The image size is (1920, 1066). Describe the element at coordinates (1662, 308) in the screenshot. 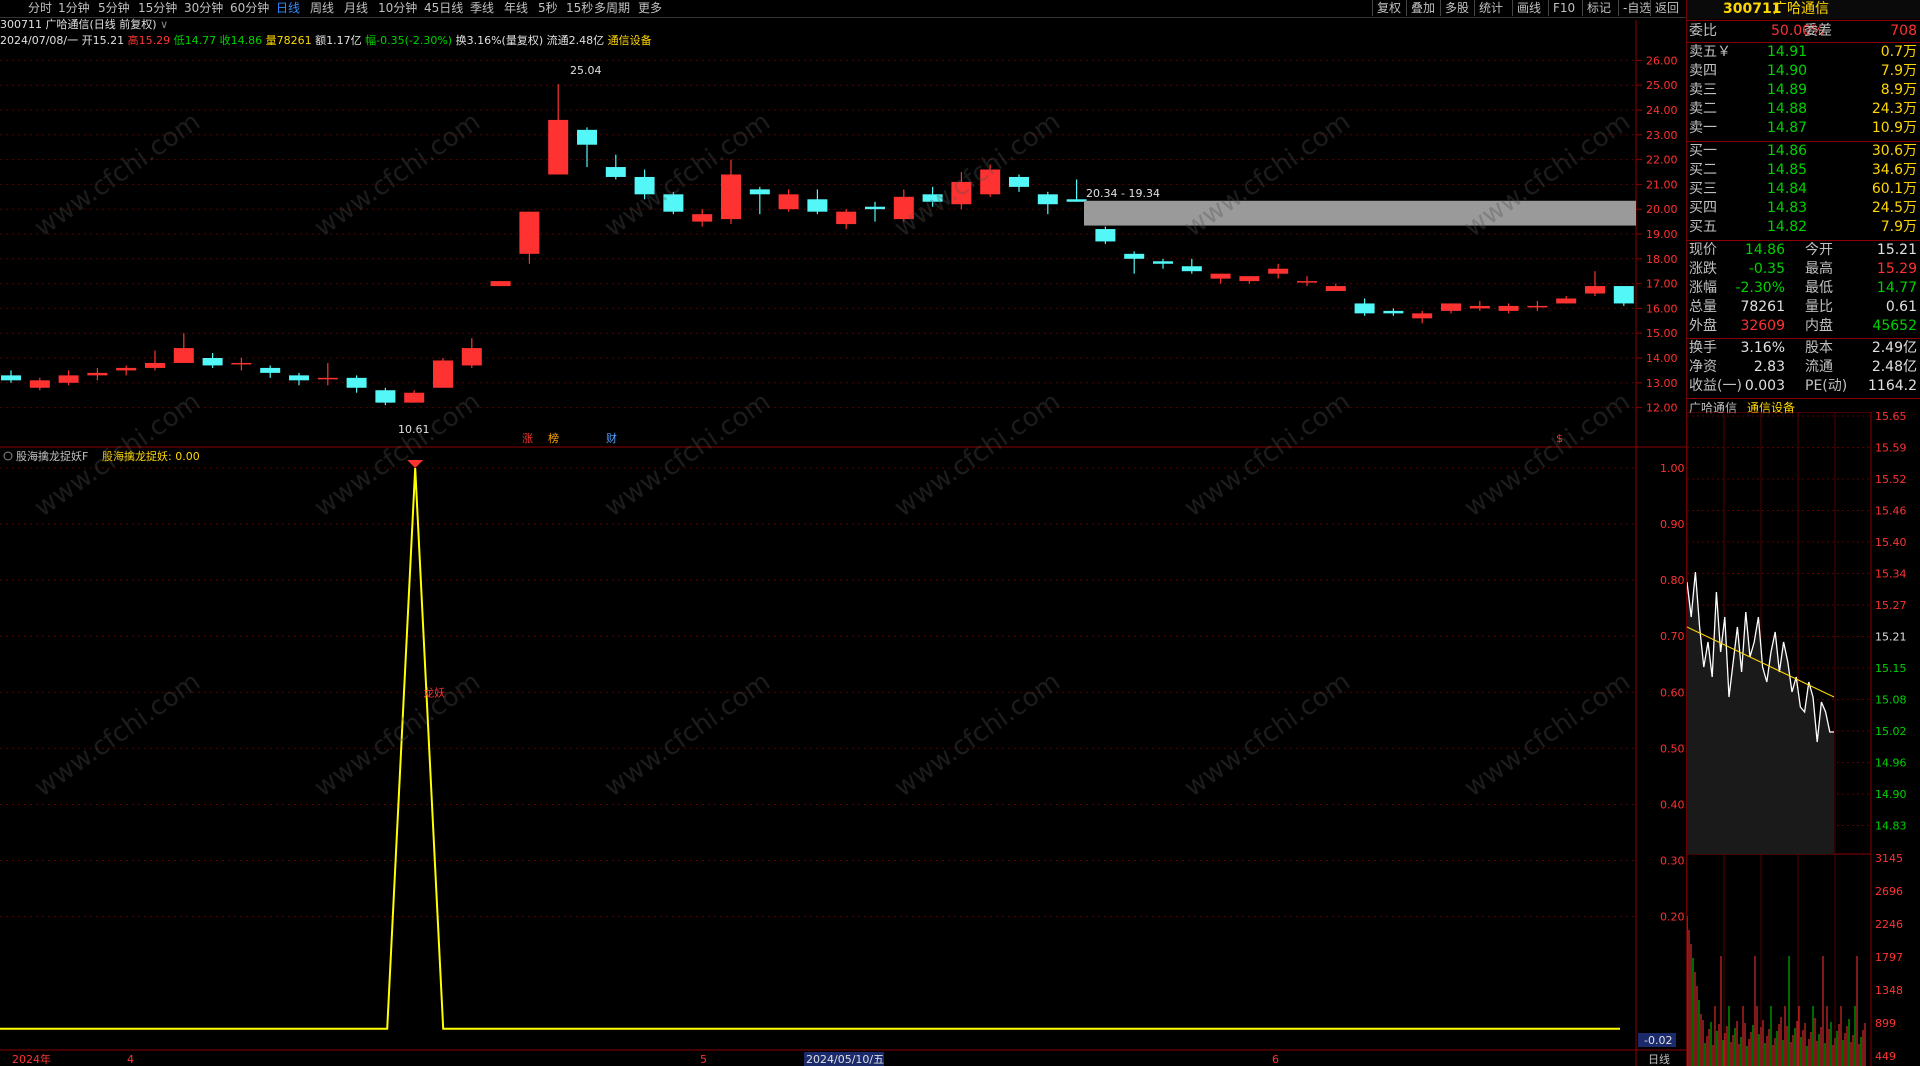

I see `y-tick-label: 16.00` at that location.